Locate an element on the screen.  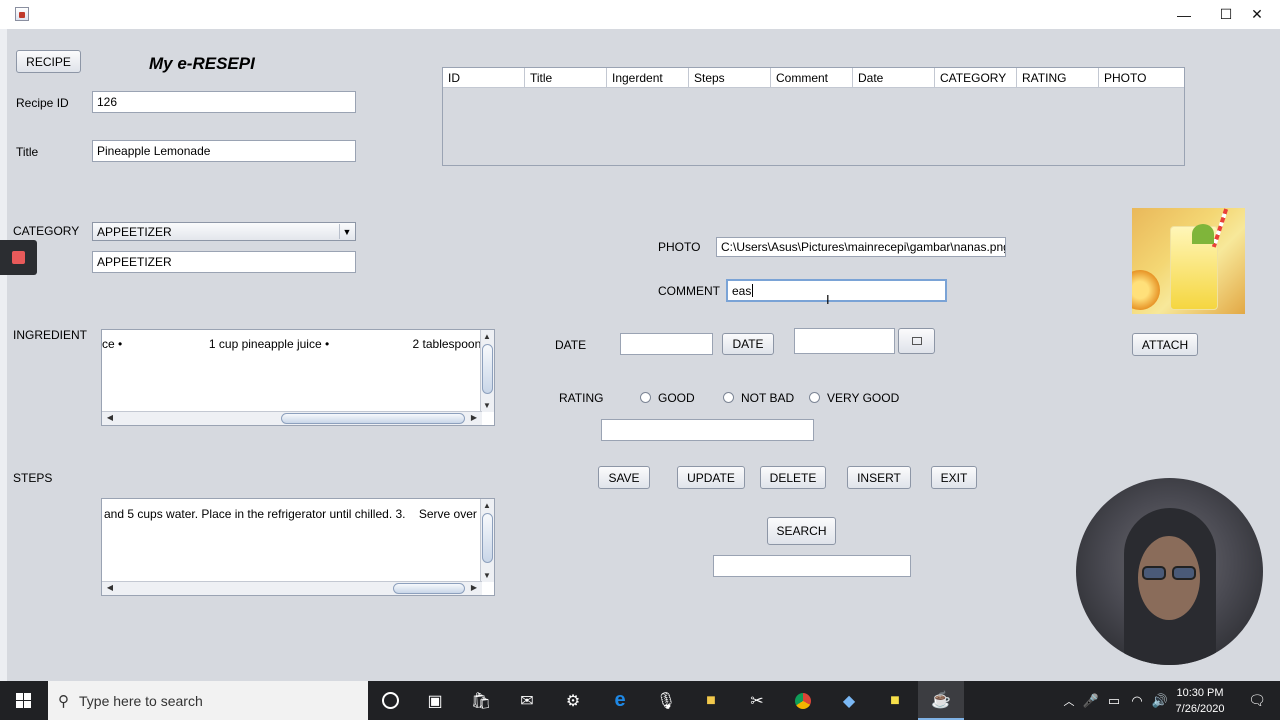
cortana-icon is located at coordinates (390, 700).